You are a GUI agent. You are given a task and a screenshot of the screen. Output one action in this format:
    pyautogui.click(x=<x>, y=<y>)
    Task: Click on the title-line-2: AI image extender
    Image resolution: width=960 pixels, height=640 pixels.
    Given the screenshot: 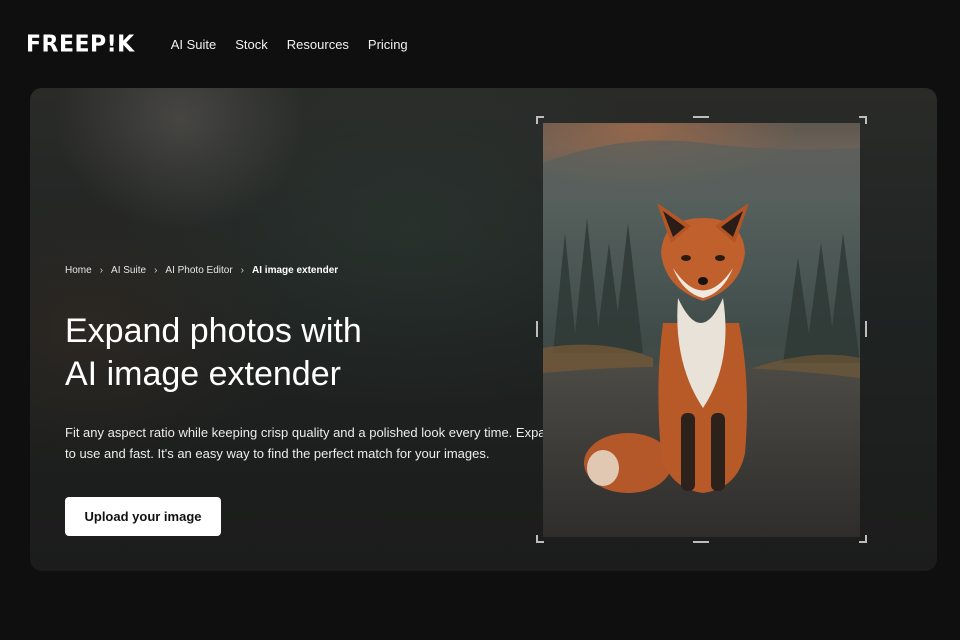 What is the action you would take?
    pyautogui.click(x=203, y=374)
    